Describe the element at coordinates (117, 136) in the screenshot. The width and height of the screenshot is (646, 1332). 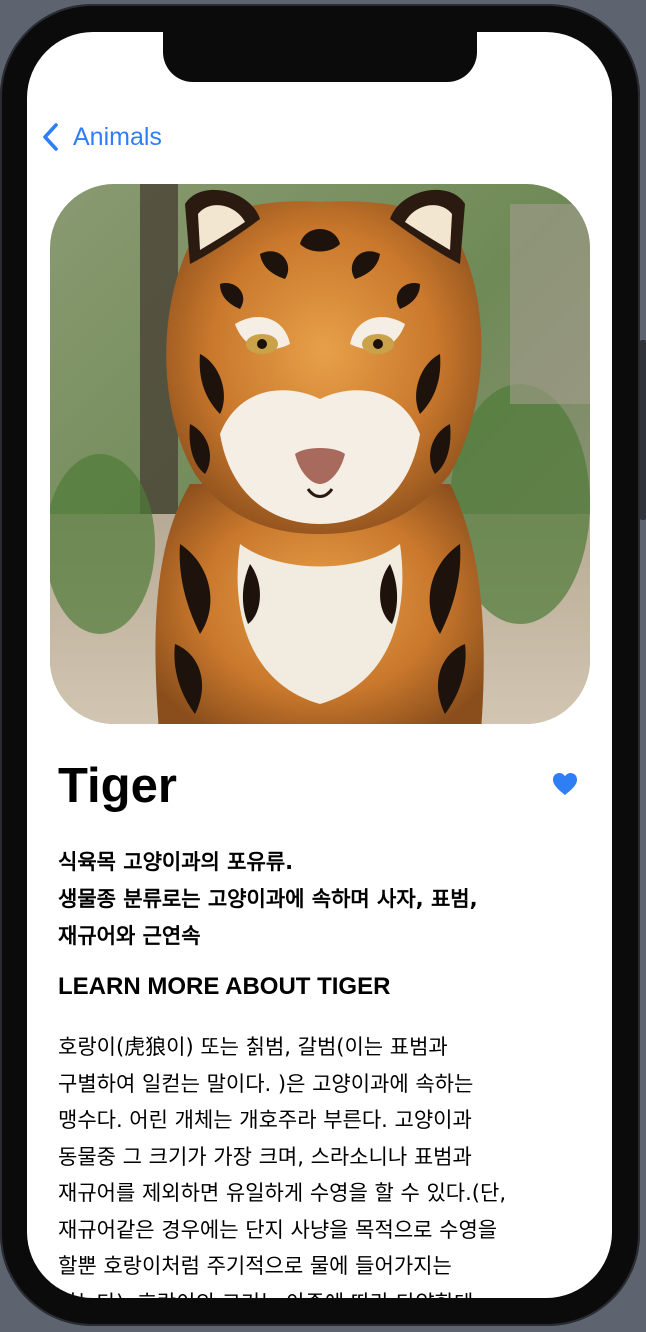
I see `back-button-label: Animals` at that location.